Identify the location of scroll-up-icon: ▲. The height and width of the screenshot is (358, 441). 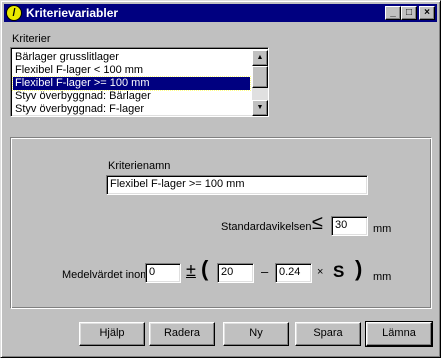
(260, 58).